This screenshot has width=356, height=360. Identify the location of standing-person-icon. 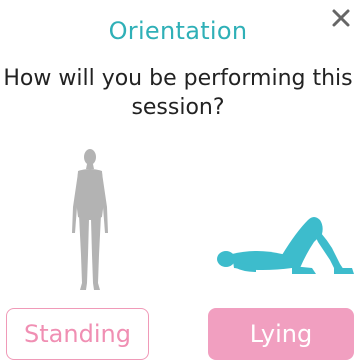
(90, 219).